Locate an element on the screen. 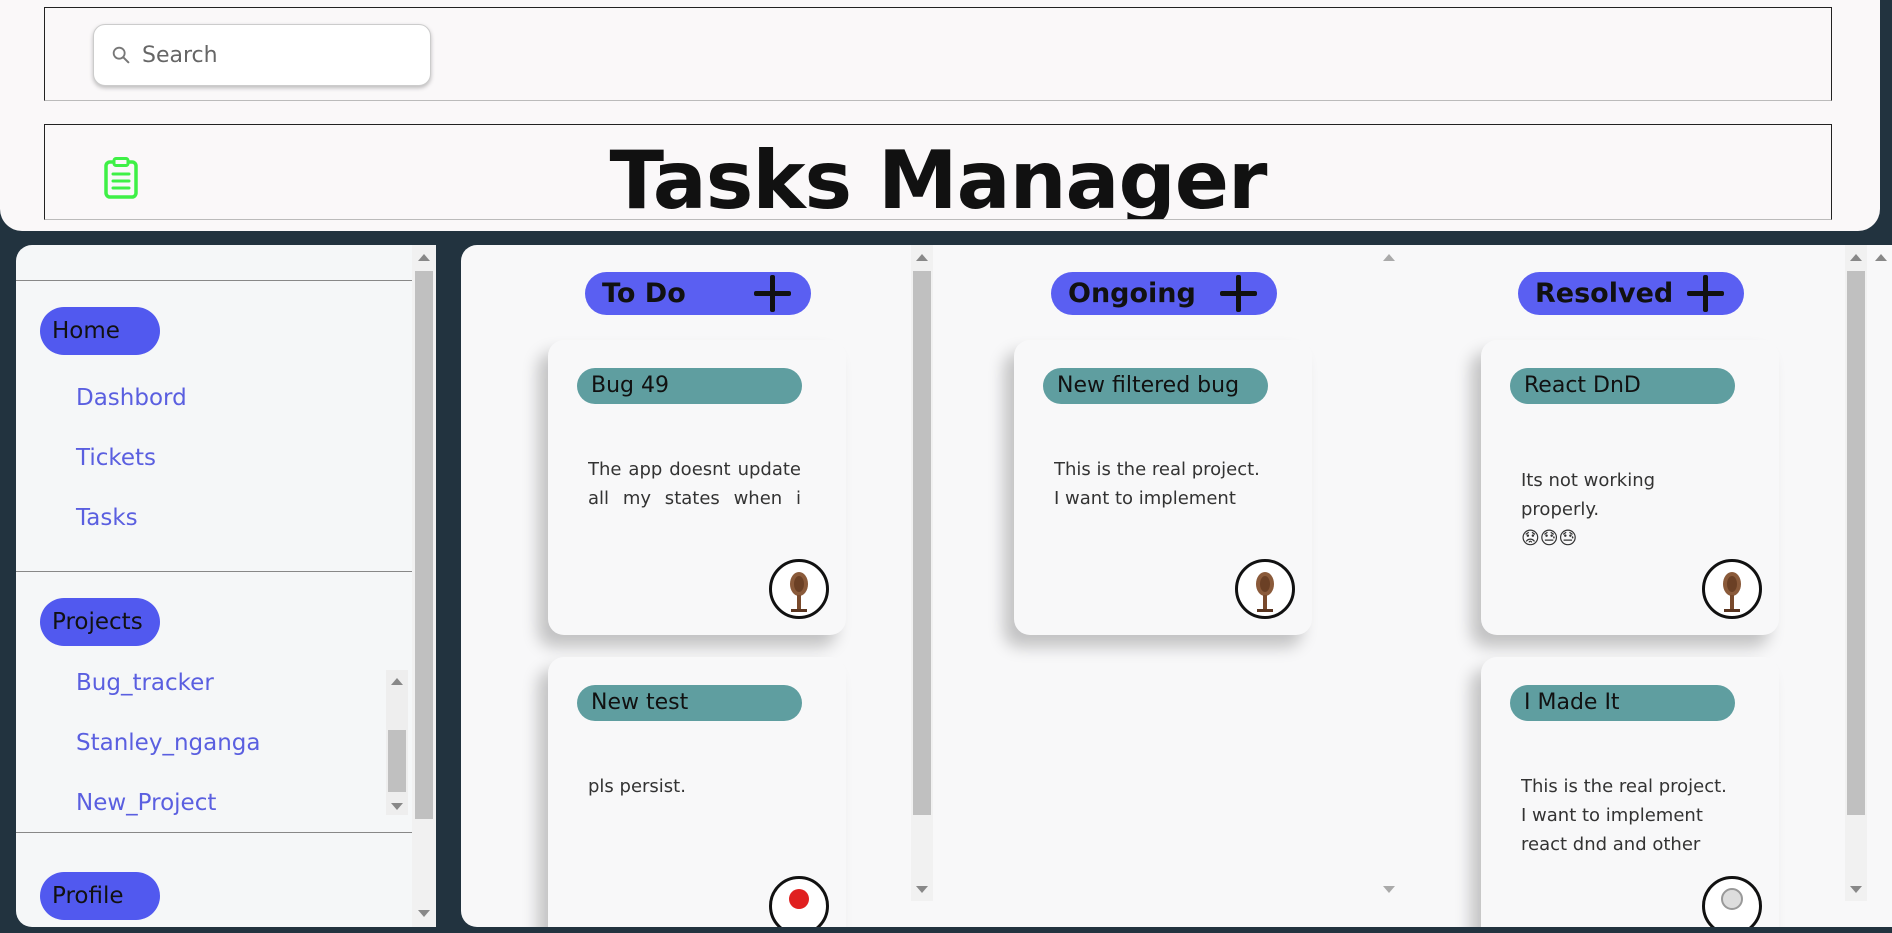 The image size is (1892, 933). column-title: Ongoing is located at coordinates (1132, 293).